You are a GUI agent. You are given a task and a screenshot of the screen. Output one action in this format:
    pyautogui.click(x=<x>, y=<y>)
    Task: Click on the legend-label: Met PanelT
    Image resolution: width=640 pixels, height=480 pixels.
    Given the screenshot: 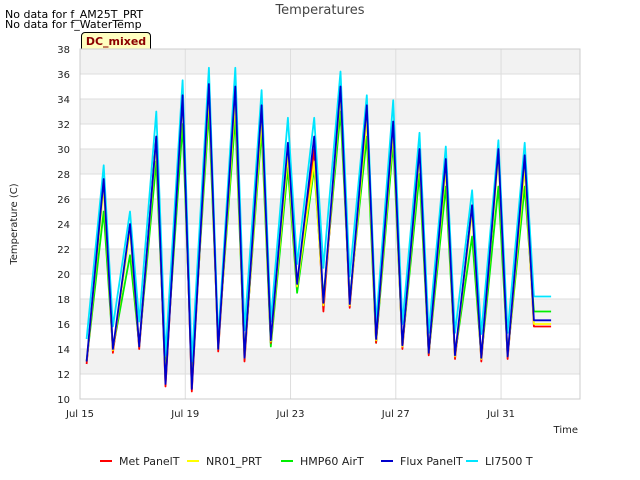 What is the action you would take?
    pyautogui.click(x=149, y=461)
    